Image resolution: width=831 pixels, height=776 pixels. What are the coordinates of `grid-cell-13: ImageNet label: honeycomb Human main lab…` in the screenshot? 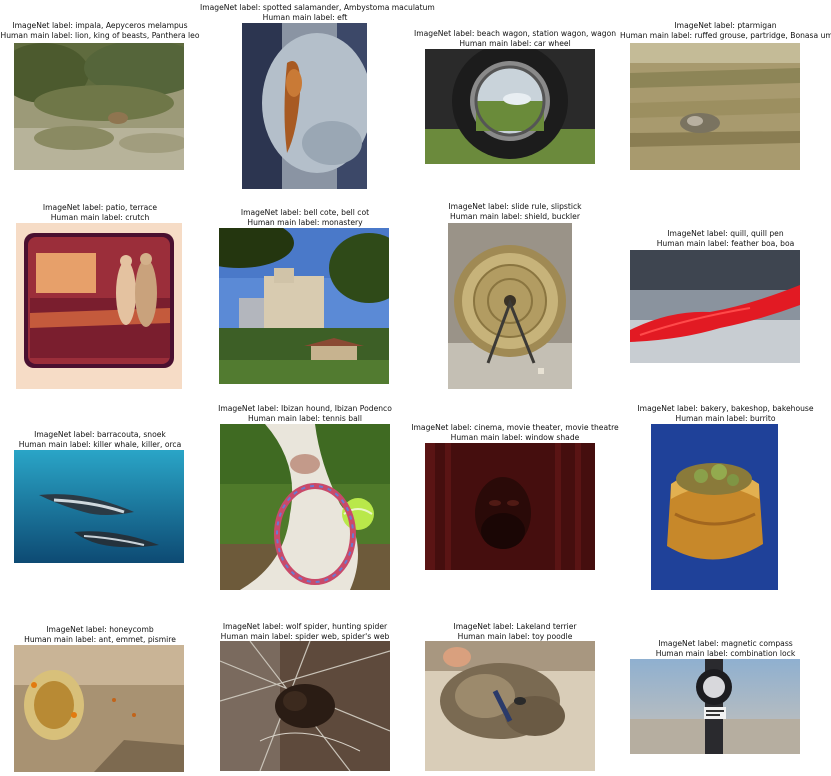 It's located at (100, 680).